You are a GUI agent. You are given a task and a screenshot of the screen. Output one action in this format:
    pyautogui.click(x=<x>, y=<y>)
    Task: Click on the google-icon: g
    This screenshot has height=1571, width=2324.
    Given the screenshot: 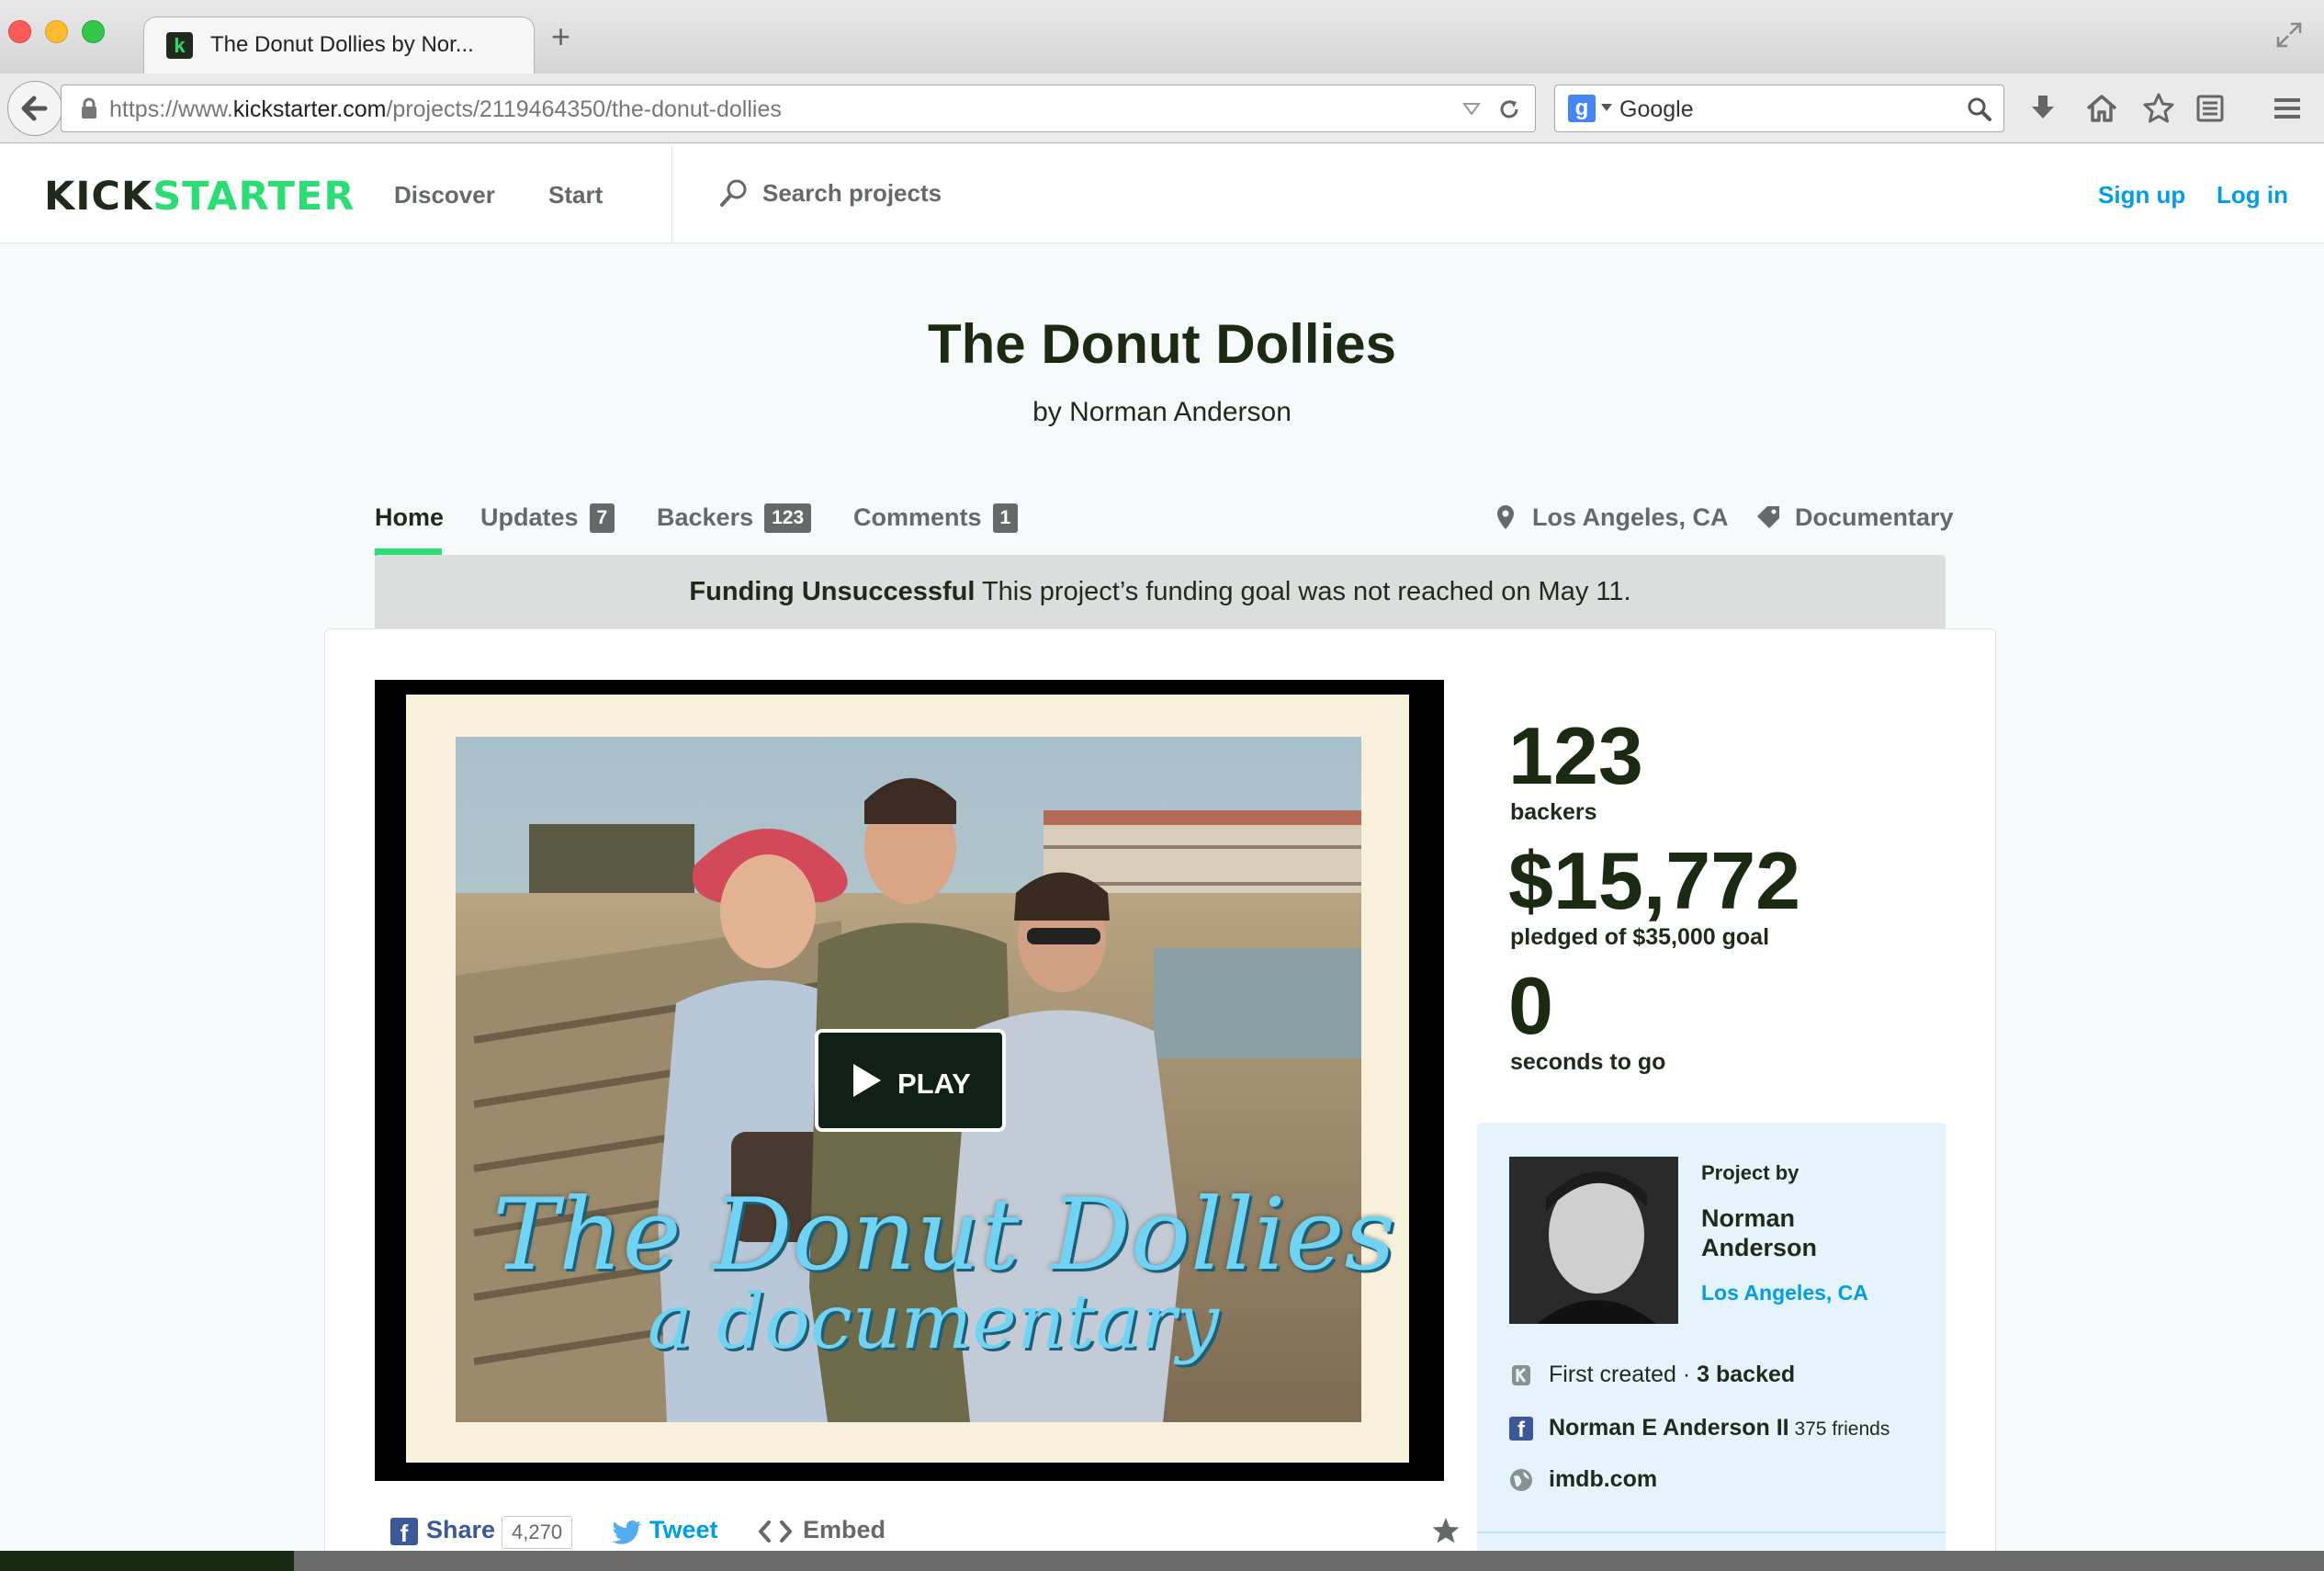 What is the action you would take?
    pyautogui.click(x=1582, y=109)
    